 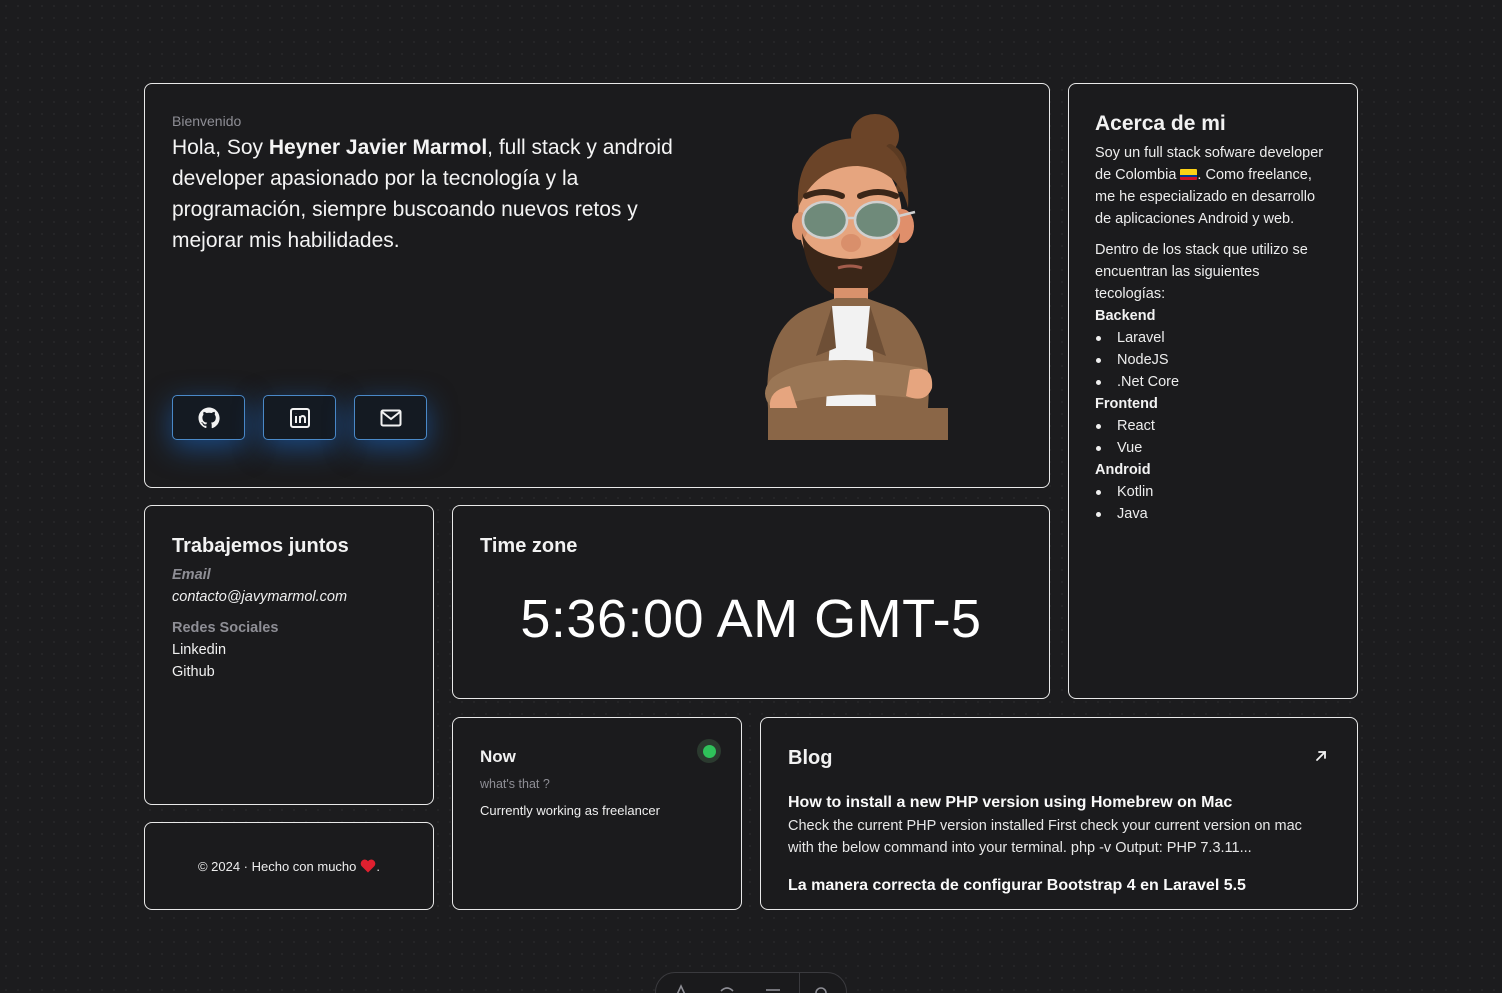 What do you see at coordinates (260, 546) in the screenshot?
I see `contact-title: Trabajemos juntos` at bounding box center [260, 546].